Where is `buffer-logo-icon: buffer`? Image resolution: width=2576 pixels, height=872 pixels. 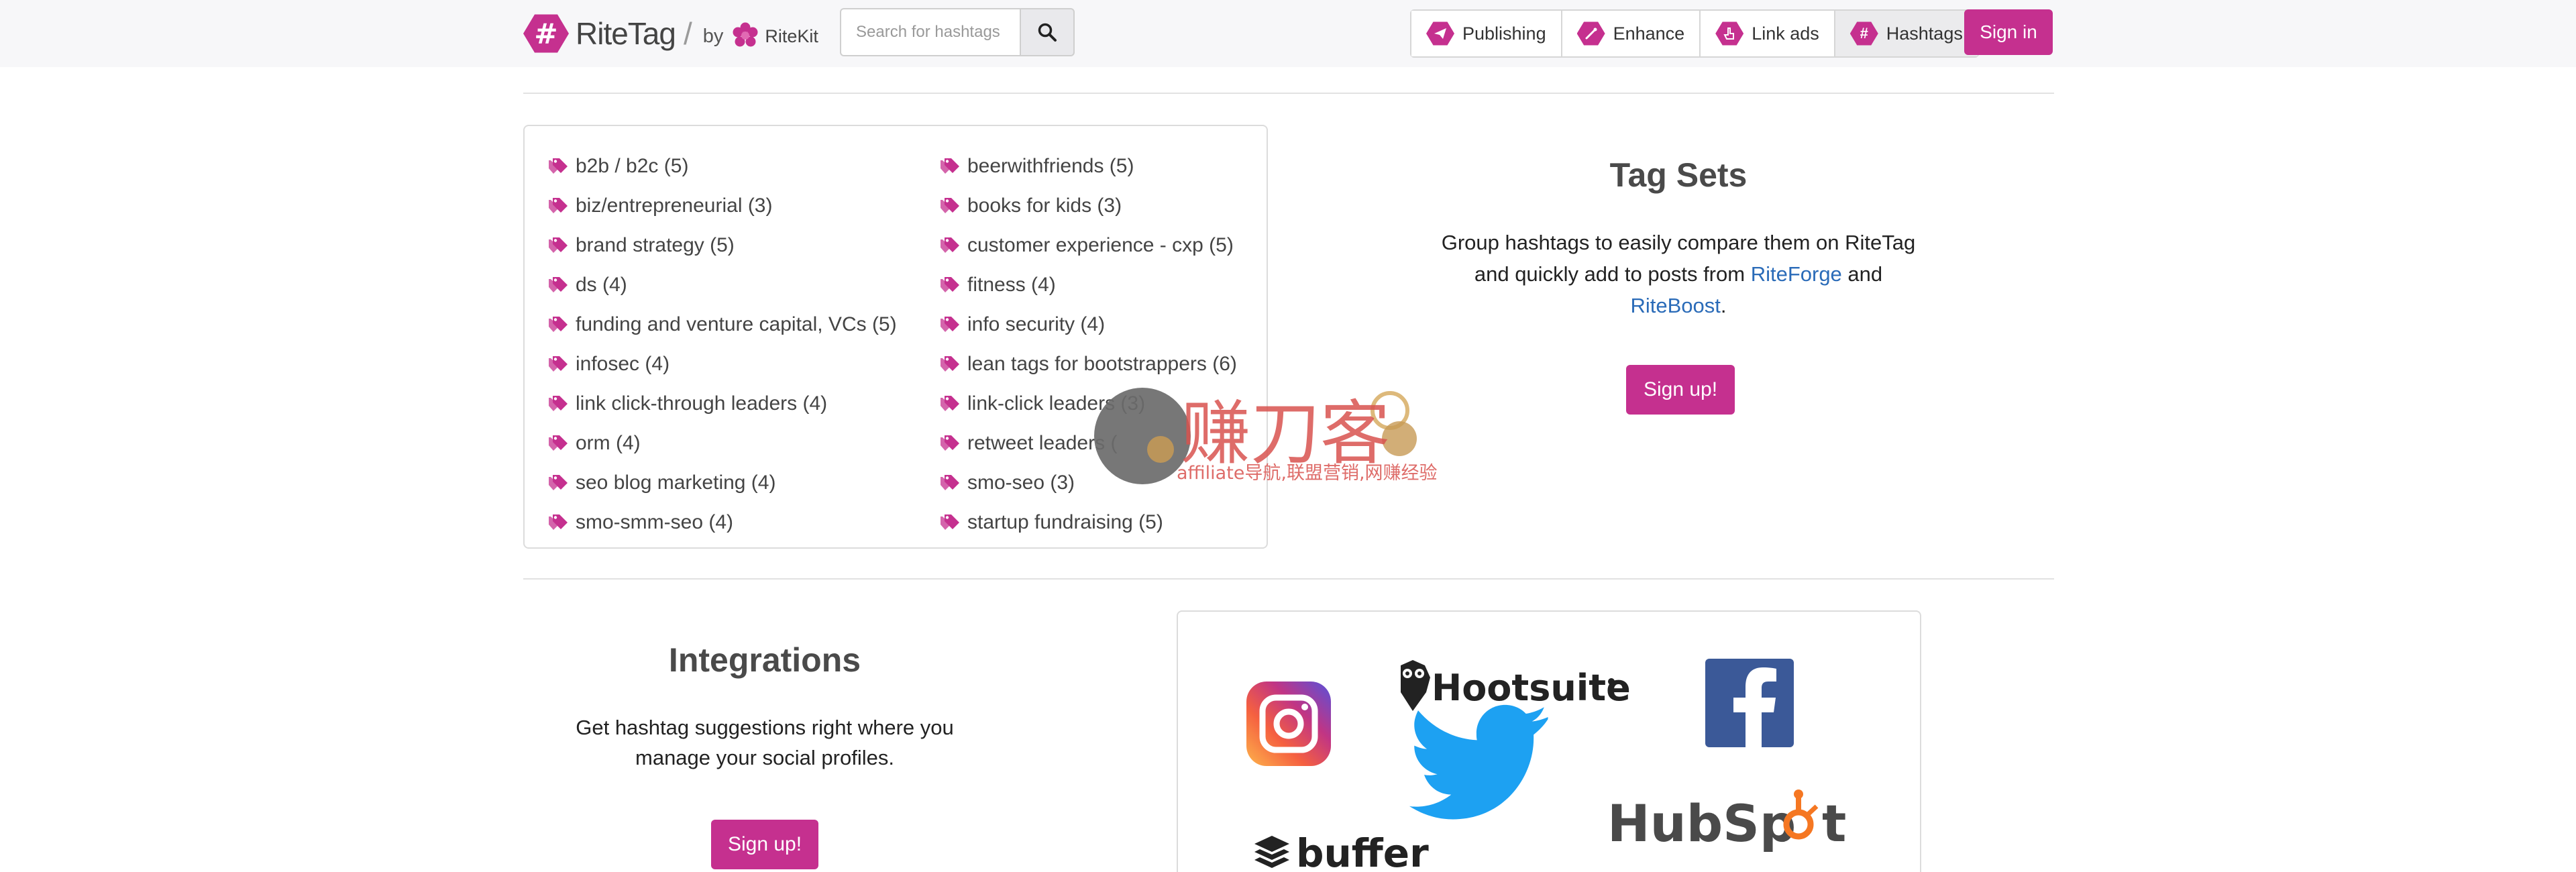
buffer-logo-icon: buffer is located at coordinates (1341, 851).